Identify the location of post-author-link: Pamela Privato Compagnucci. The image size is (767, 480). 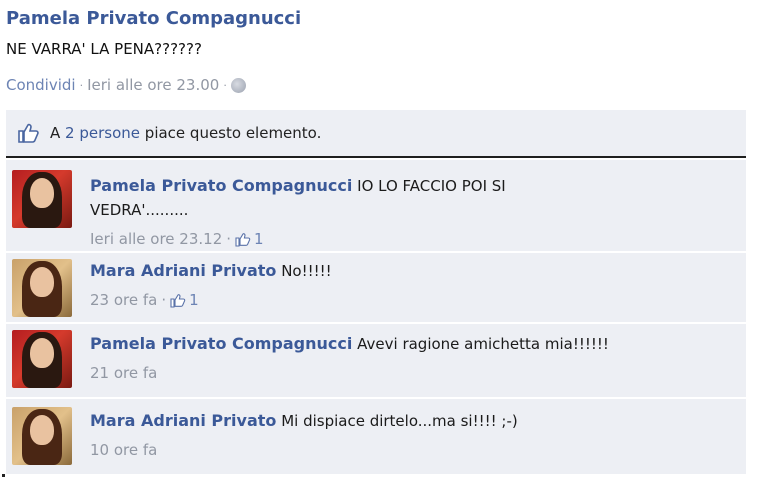
(153, 18).